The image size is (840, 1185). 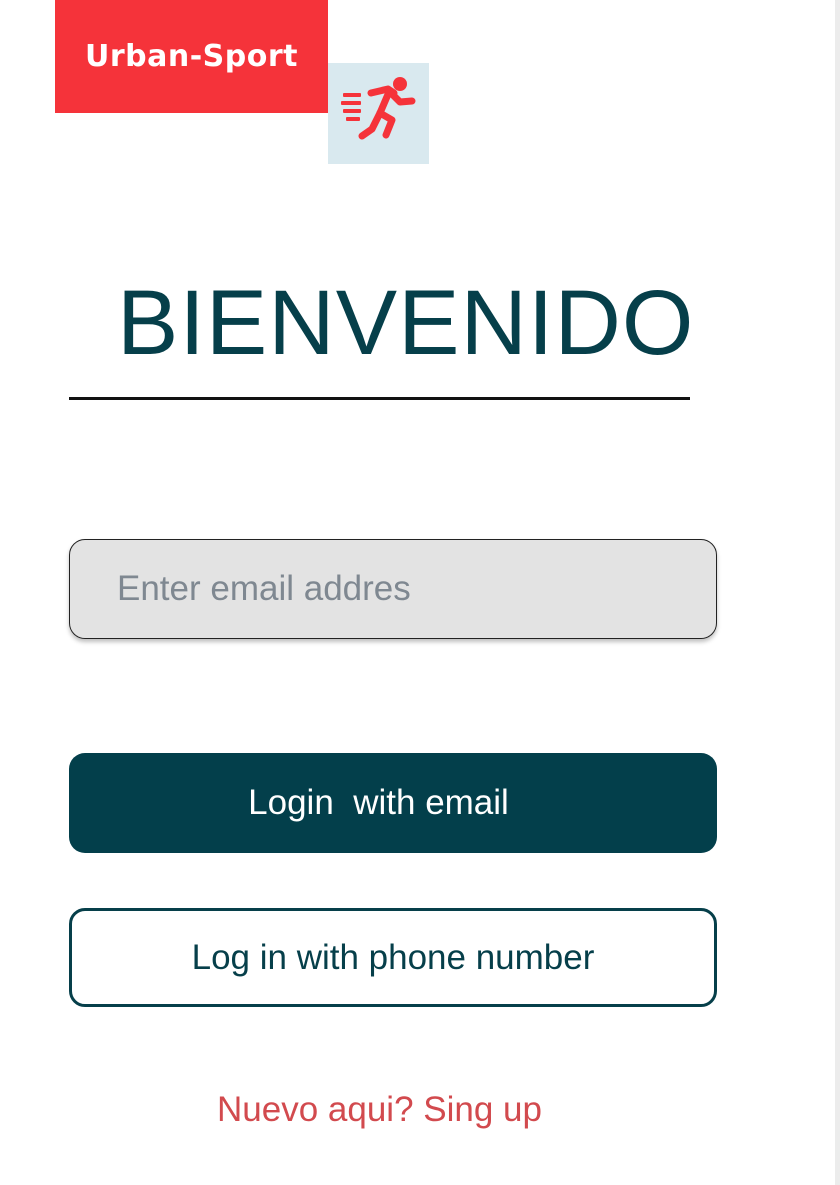 I want to click on signup-link: Nuevo aqui? Sing up, so click(x=379, y=1110).